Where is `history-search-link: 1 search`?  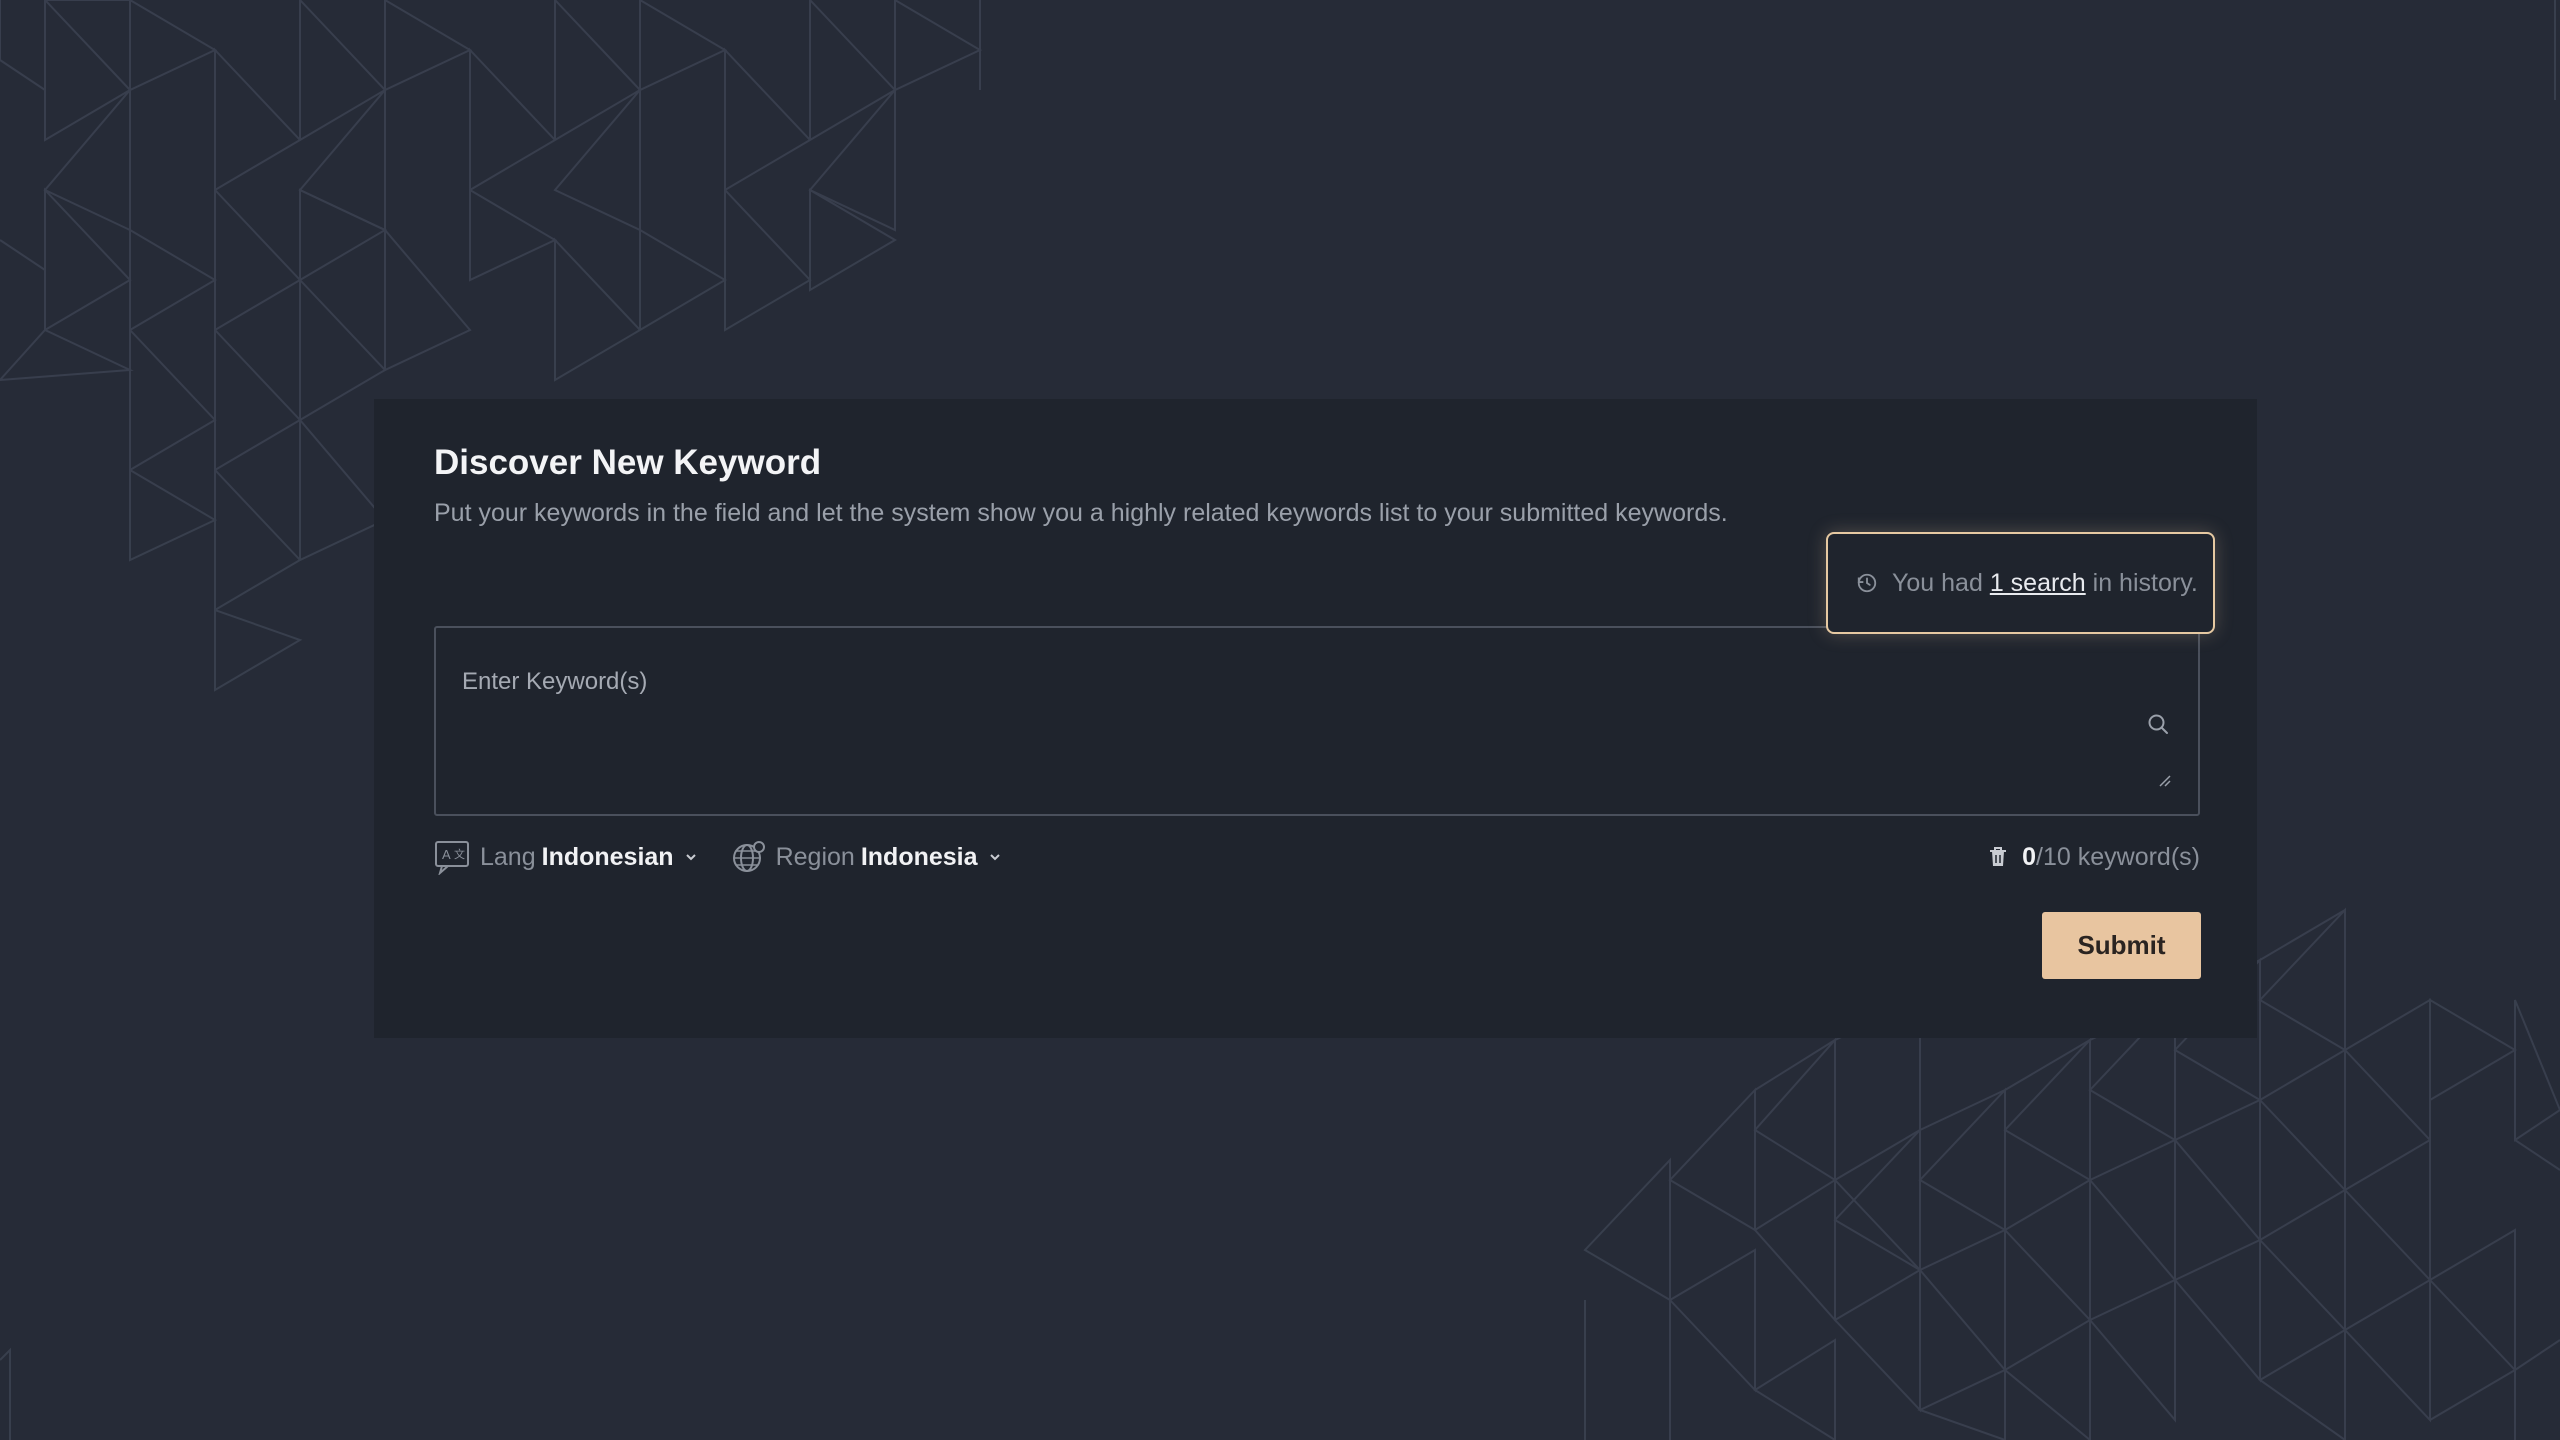 history-search-link: 1 search is located at coordinates (2038, 583).